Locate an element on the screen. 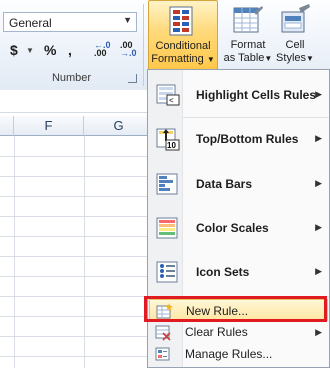 Image resolution: width=330 pixels, height=368 pixels. cell-styles-label-1: Cell is located at coordinates (295, 45).